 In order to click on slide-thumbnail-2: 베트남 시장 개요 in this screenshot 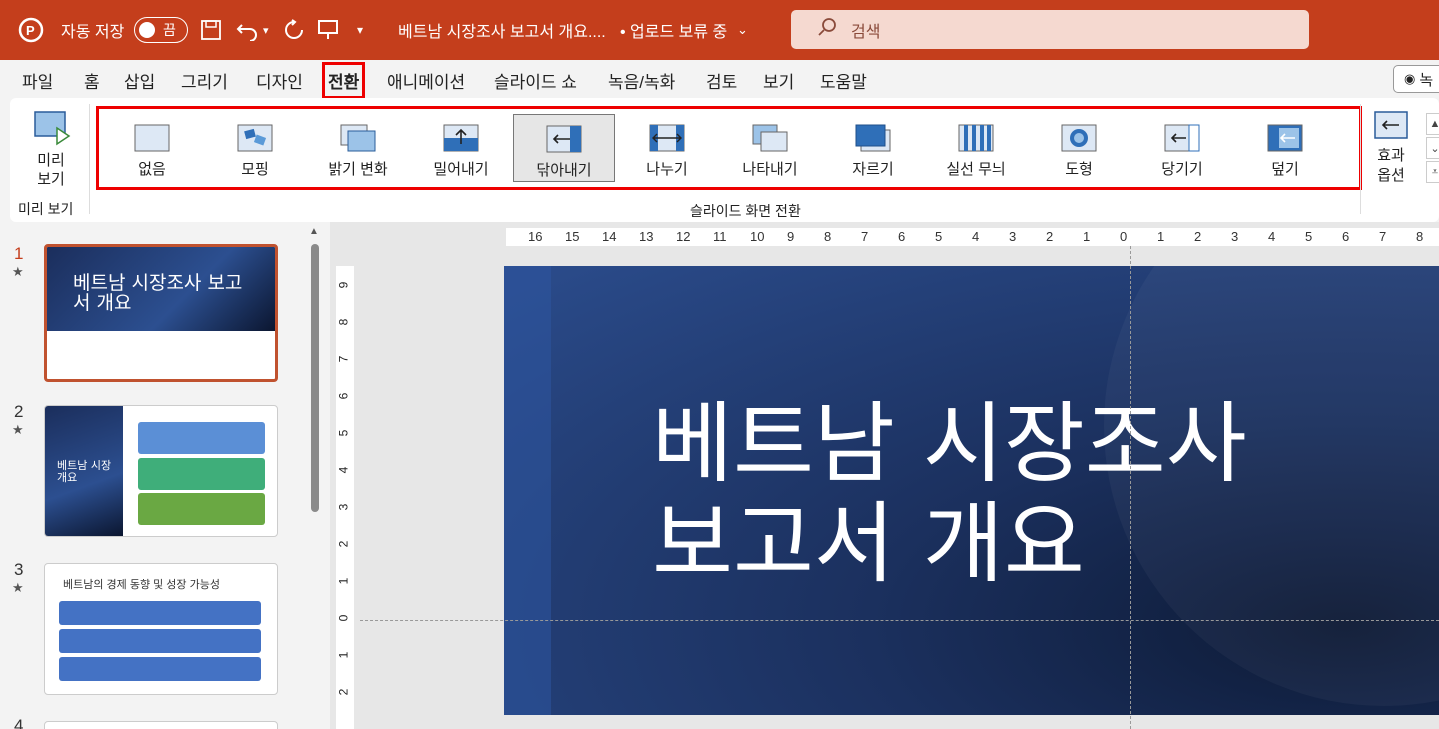, I will do `click(161, 471)`.